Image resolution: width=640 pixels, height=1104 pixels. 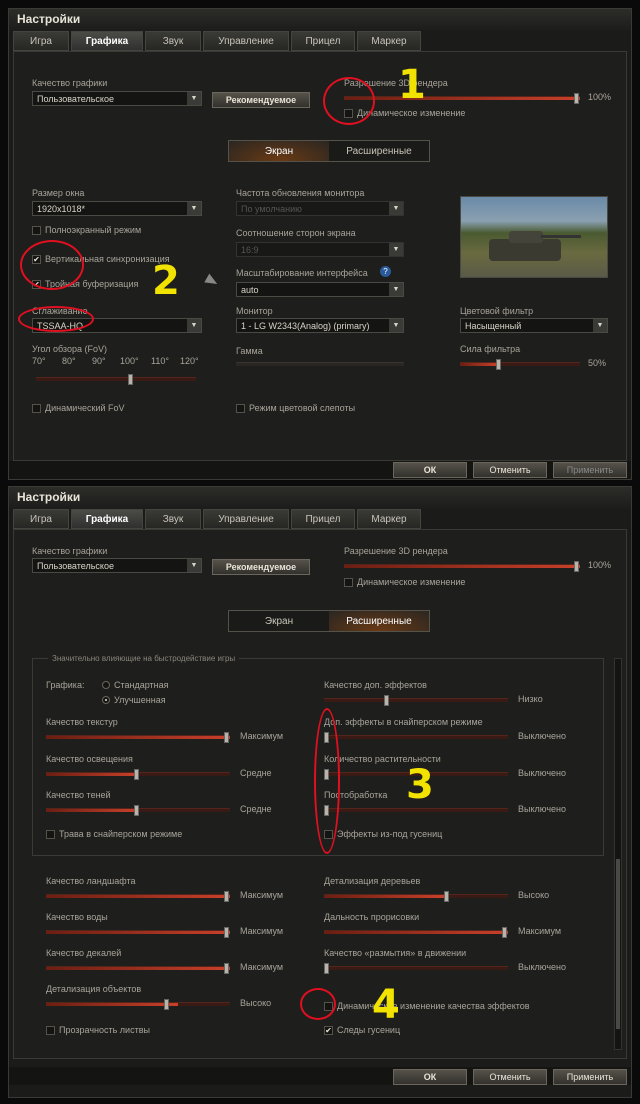 What do you see at coordinates (520, 364) in the screenshot?
I see `filter-strength-slider` at bounding box center [520, 364].